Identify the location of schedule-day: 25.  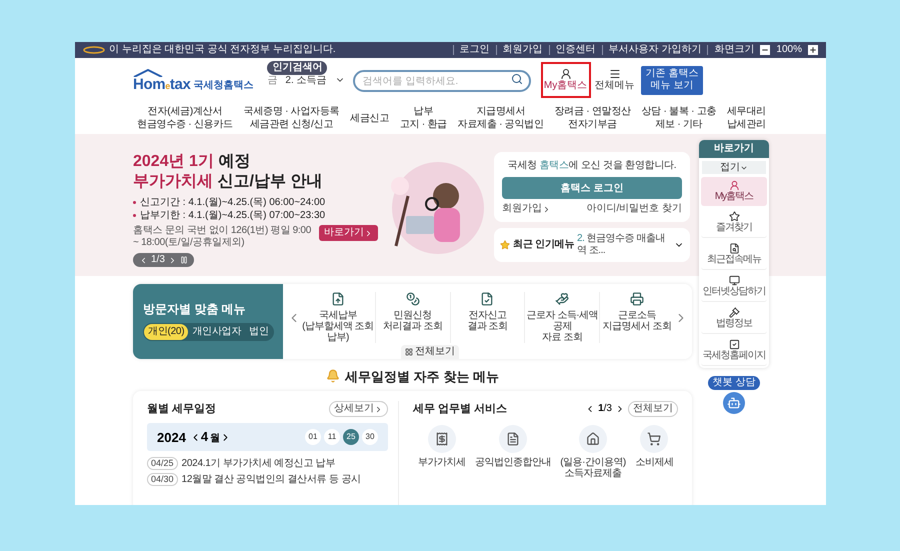
(351, 437).